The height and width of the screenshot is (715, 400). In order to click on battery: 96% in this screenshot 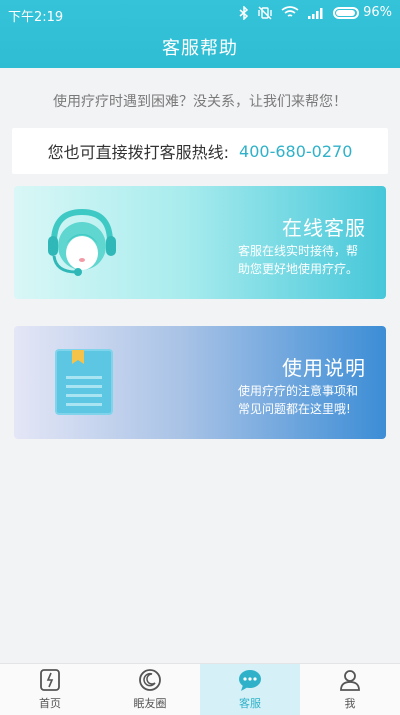, I will do `click(362, 12)`.